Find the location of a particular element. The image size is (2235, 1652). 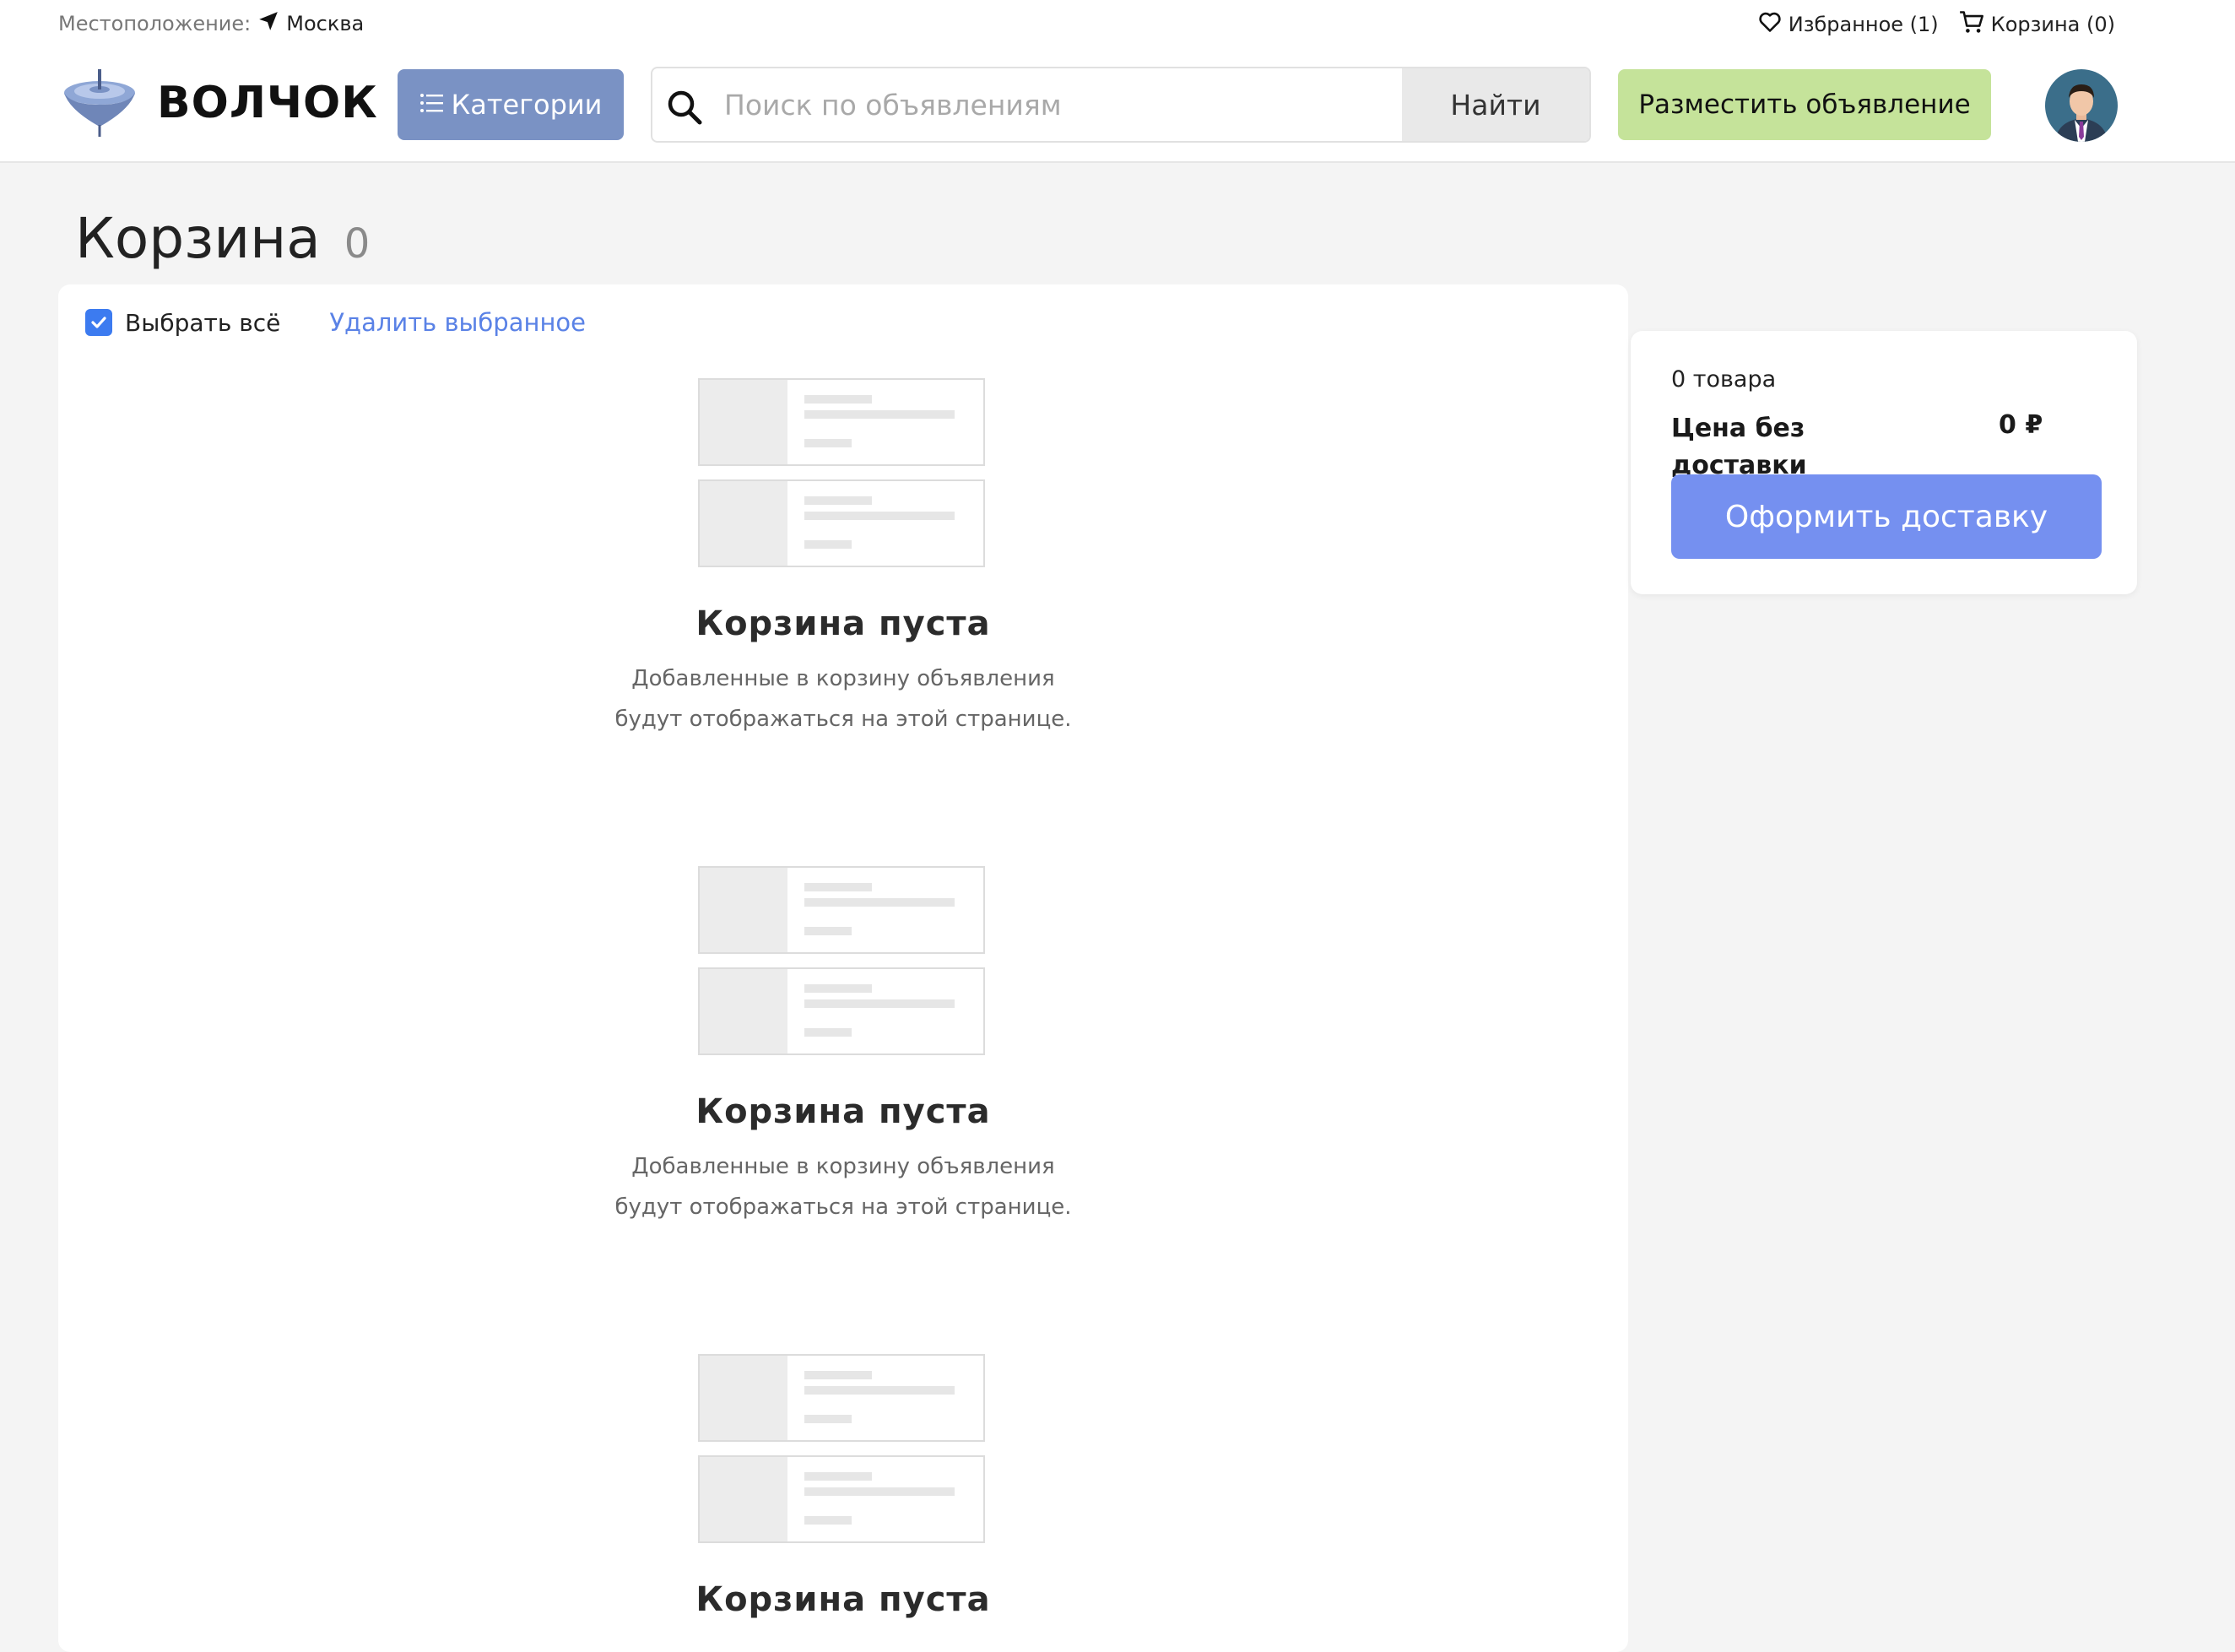

cart-toolbar: Выбрать всё Удалить выбранное is located at coordinates (335, 322).